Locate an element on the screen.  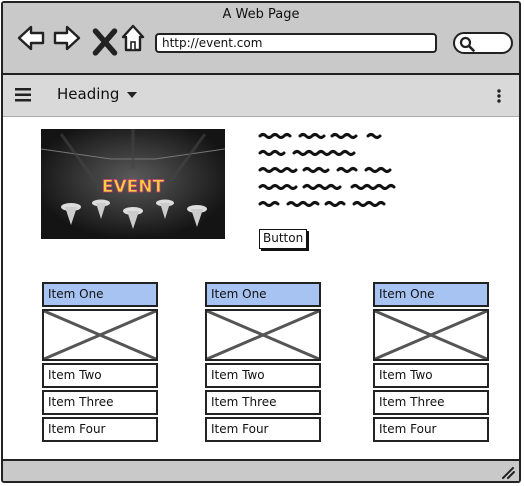
close-x-icon is located at coordinates (105, 42).